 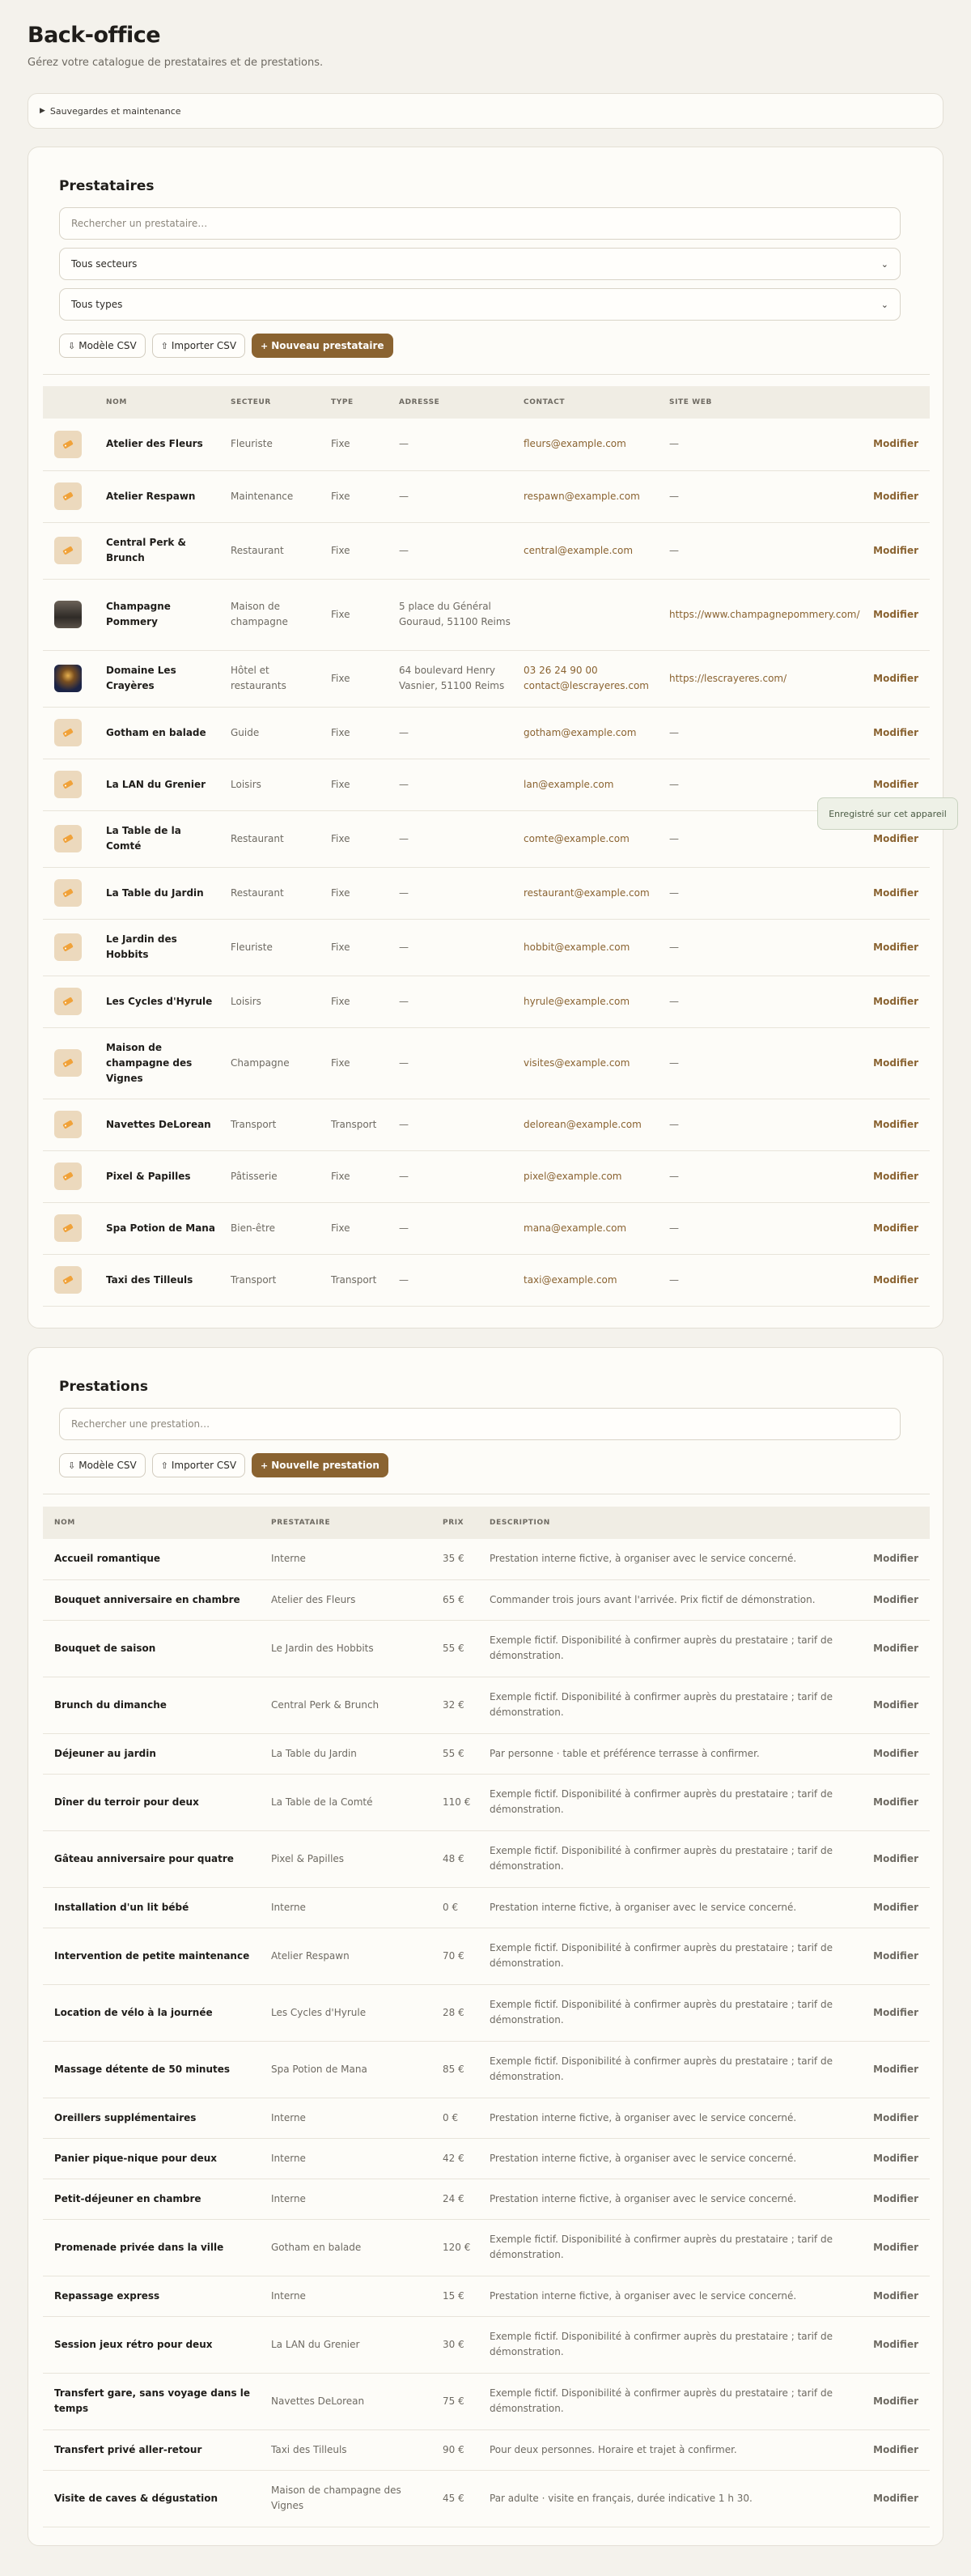 What do you see at coordinates (322, 346) in the screenshot?
I see `new-prestataire-button: + Nouveau prestataire` at bounding box center [322, 346].